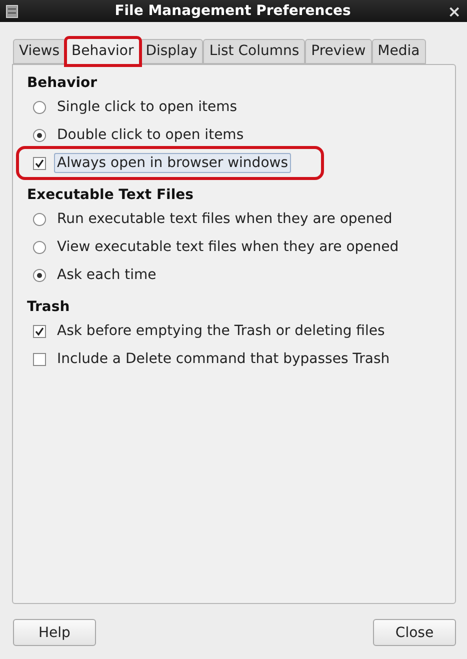 This screenshot has width=467, height=659. I want to click on option-label: Single click to open items, so click(147, 107).